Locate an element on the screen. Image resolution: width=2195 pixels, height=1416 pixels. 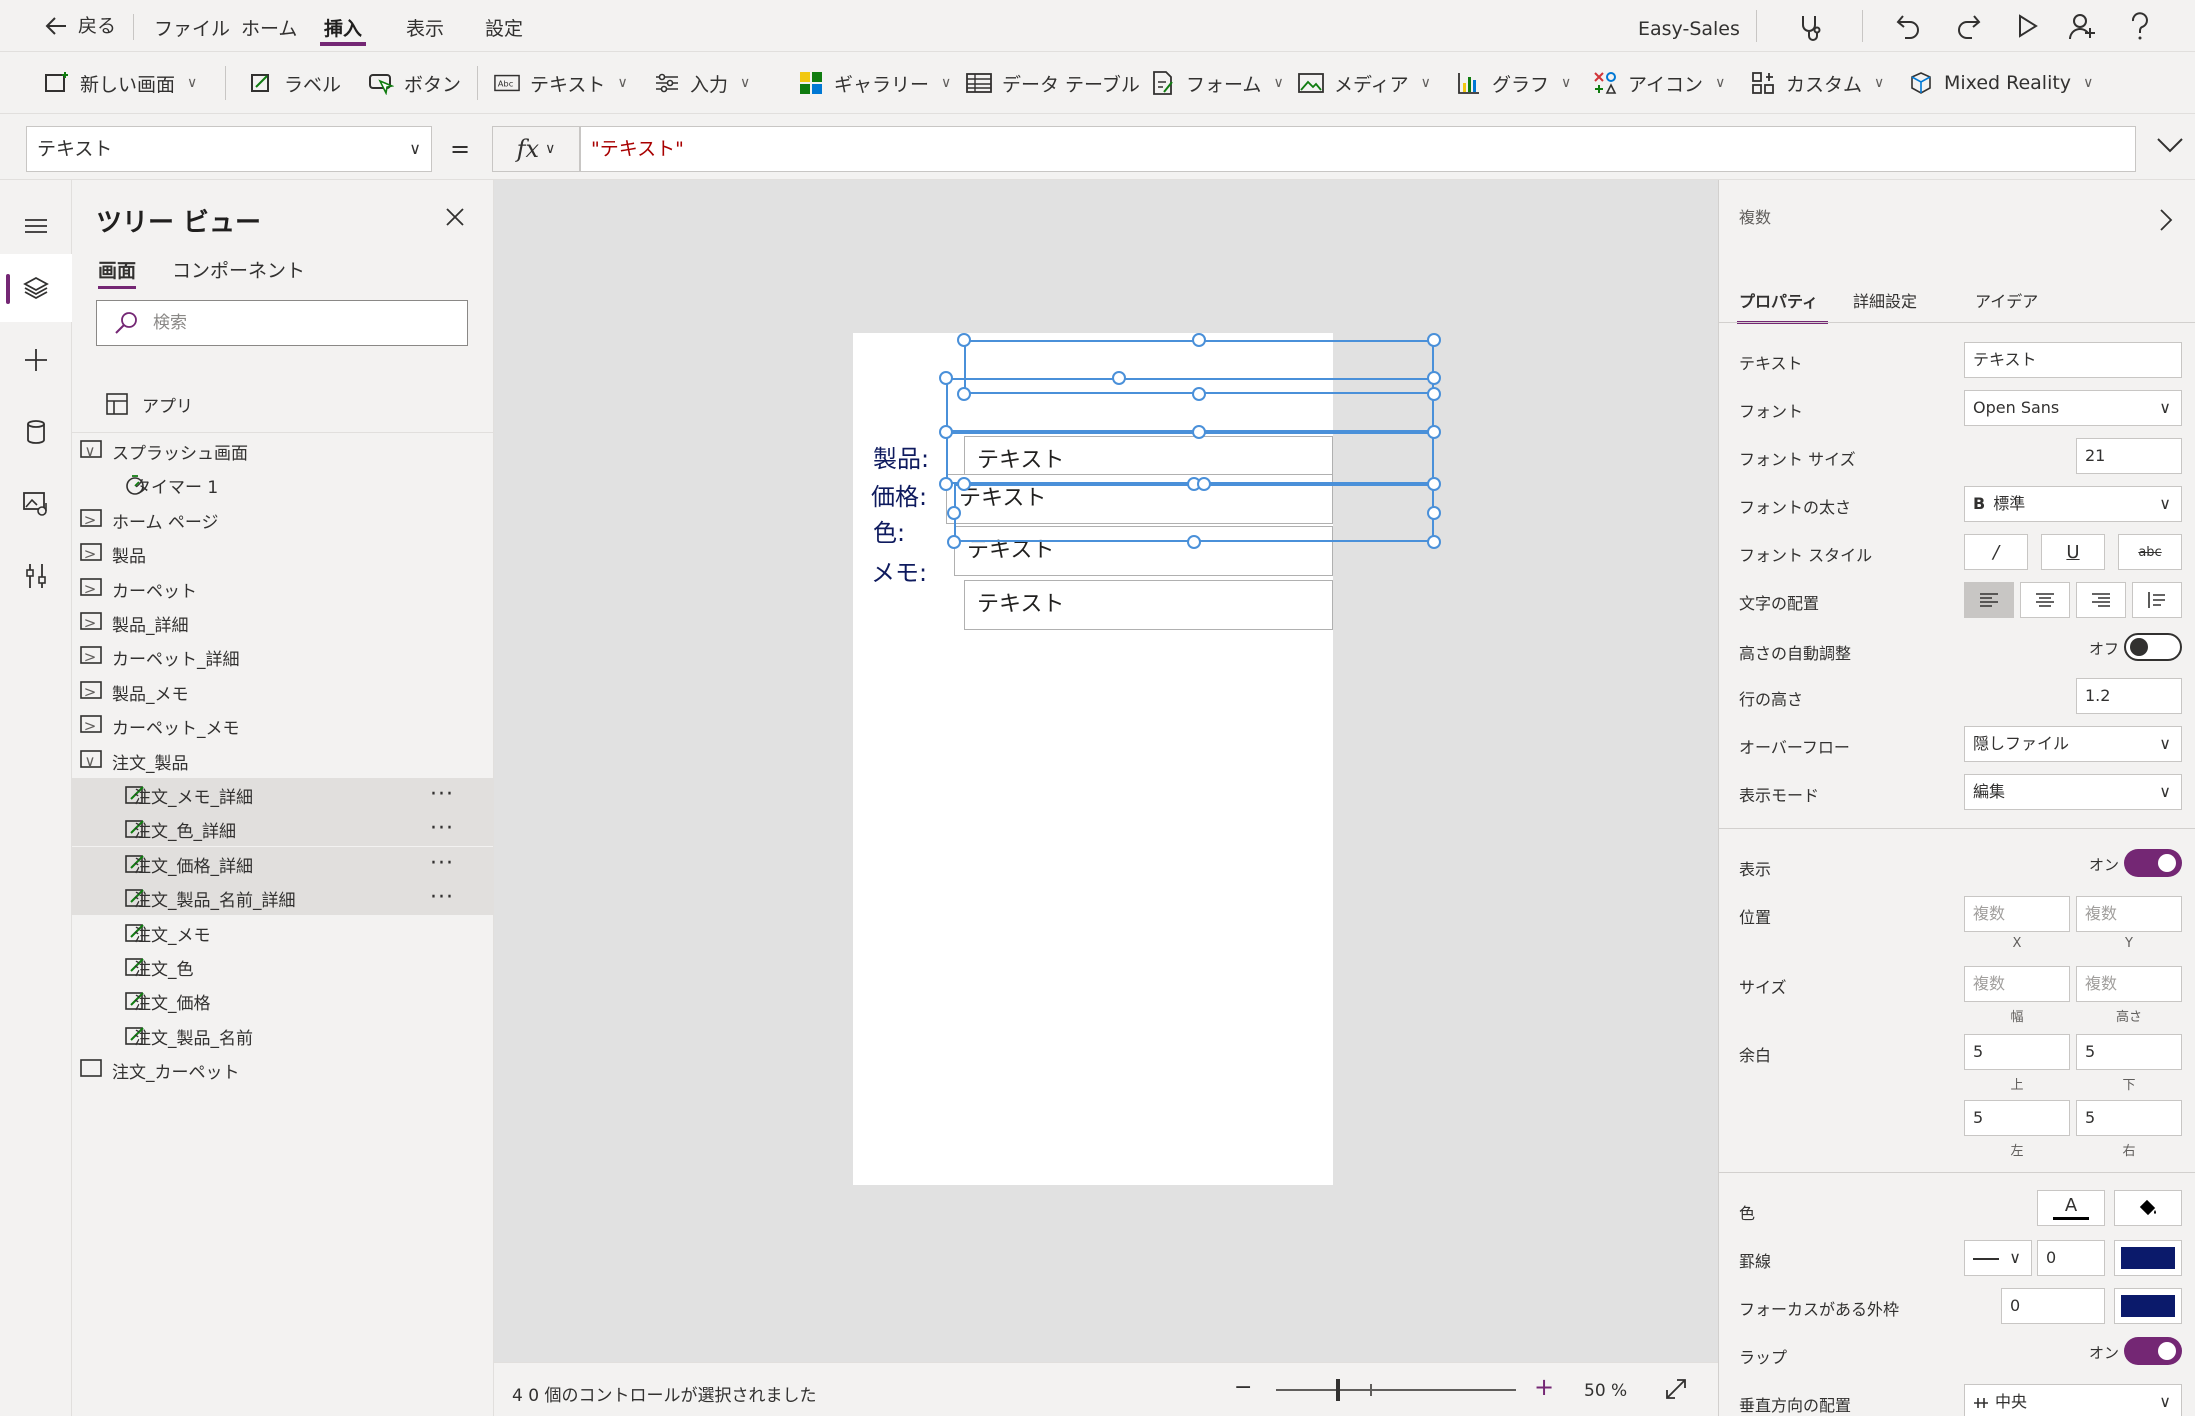
font-dropdown: Open Sans ∨ is located at coordinates (2073, 408).